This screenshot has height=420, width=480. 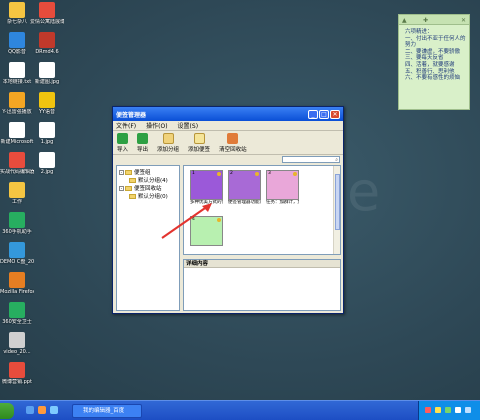 I want to click on vertical-scrollbar, so click(x=336, y=210).